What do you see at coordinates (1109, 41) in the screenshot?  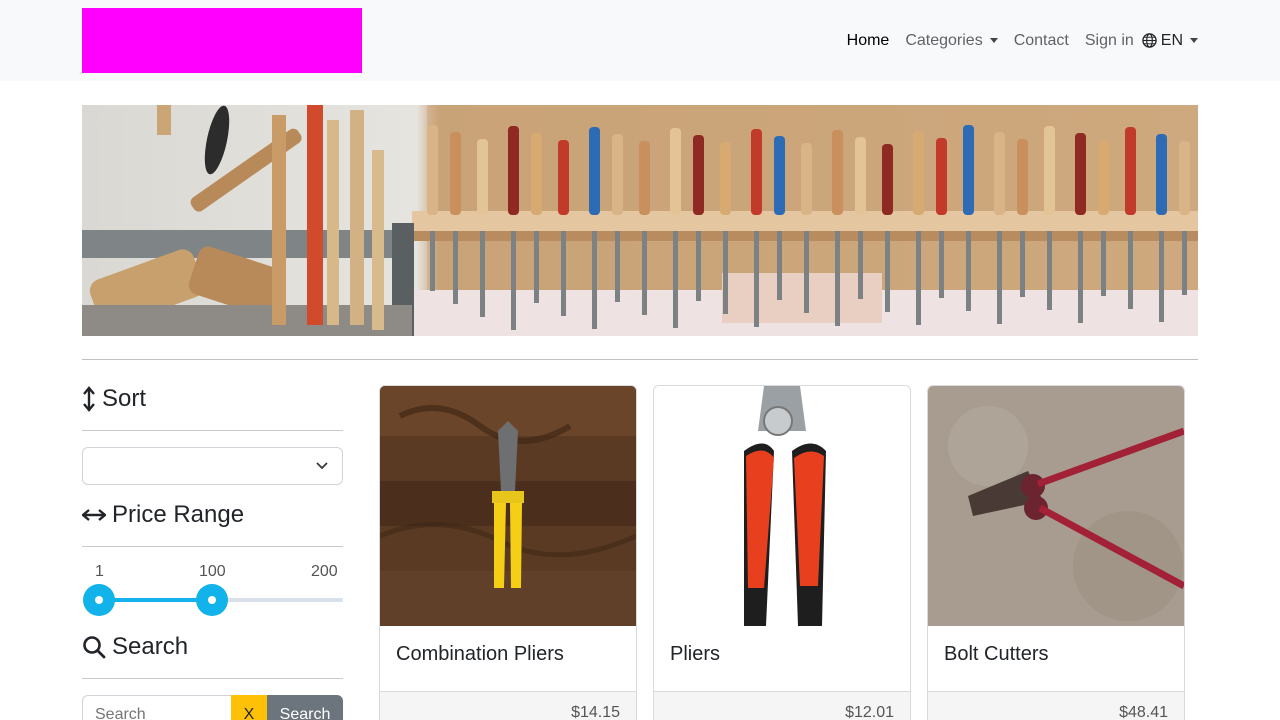 I see `nav-signin: Sign in` at bounding box center [1109, 41].